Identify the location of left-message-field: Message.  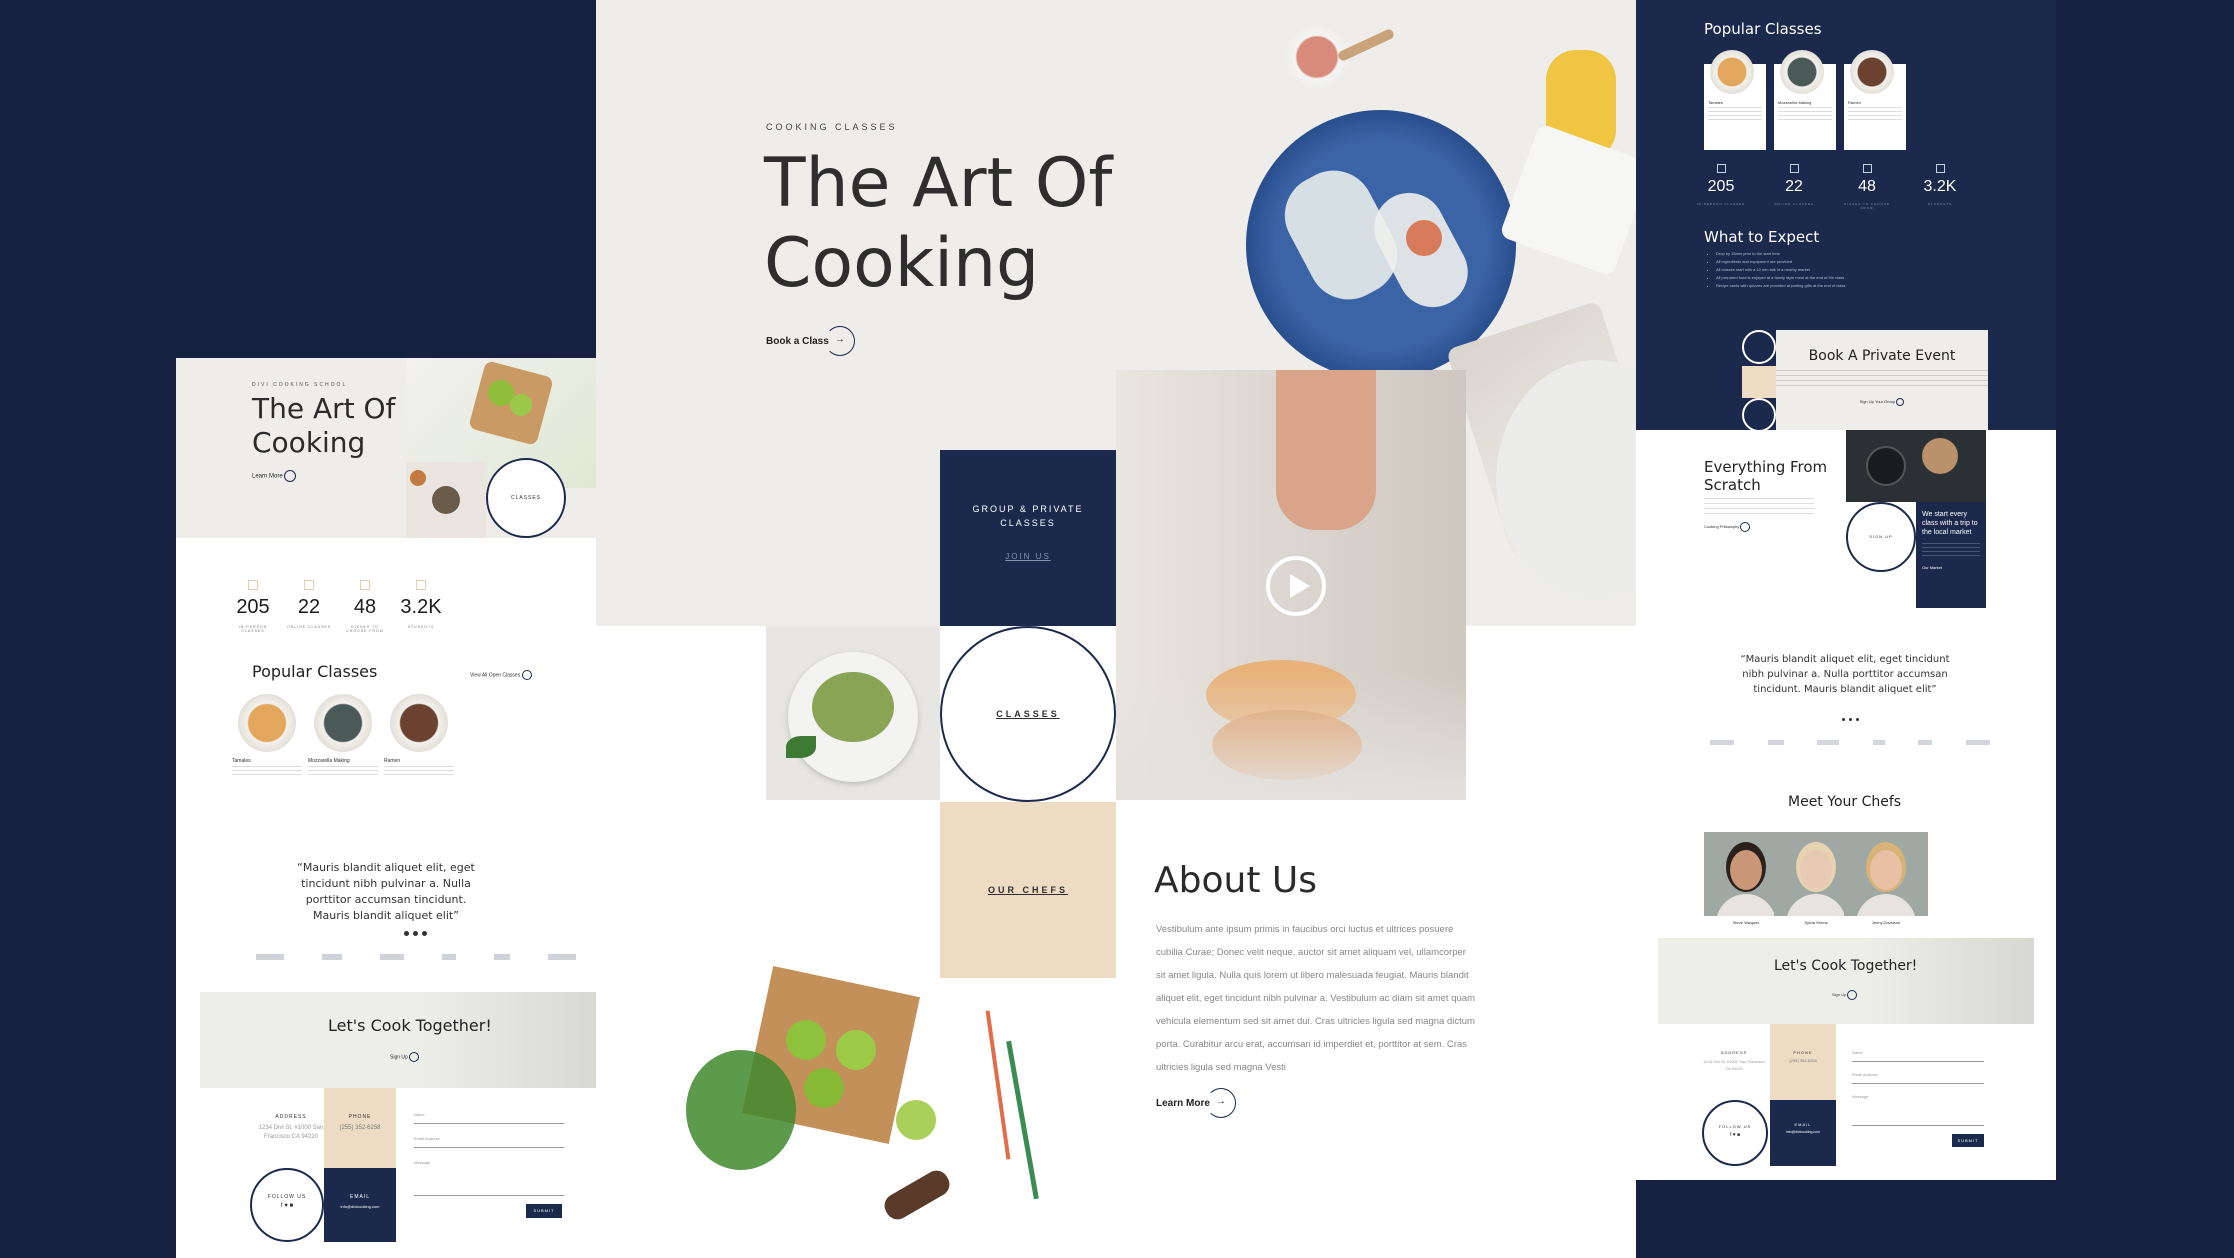
(489, 1178).